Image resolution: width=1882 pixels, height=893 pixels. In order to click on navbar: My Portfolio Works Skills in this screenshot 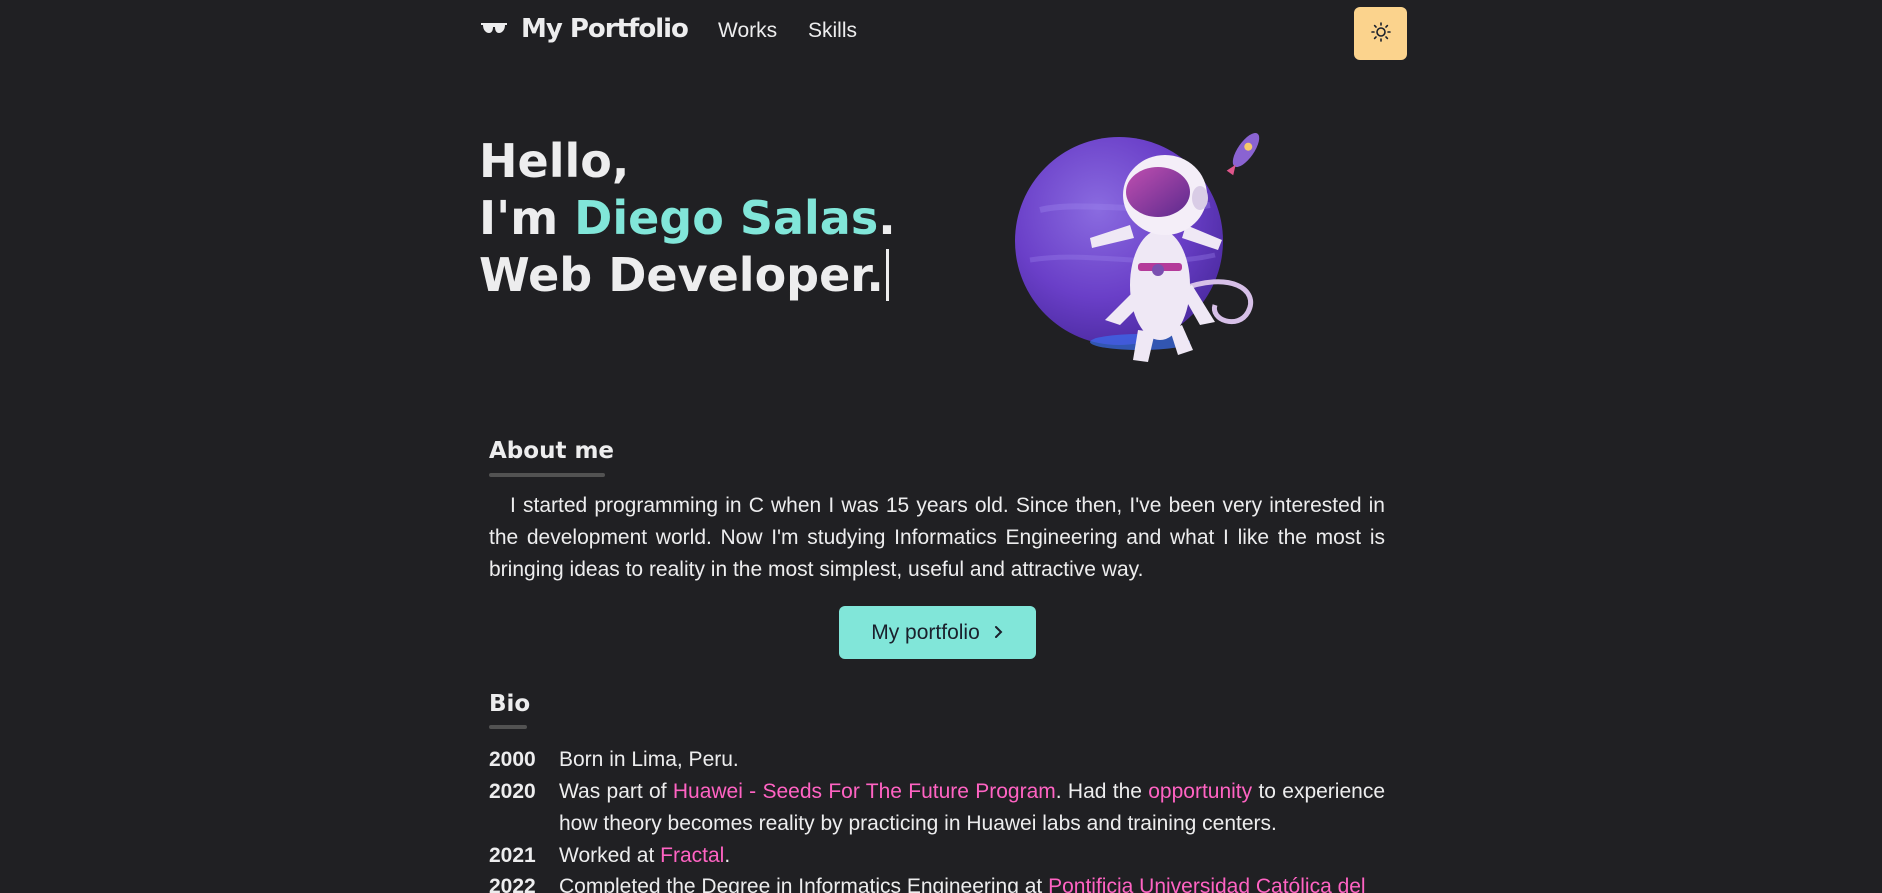, I will do `click(941, 33)`.